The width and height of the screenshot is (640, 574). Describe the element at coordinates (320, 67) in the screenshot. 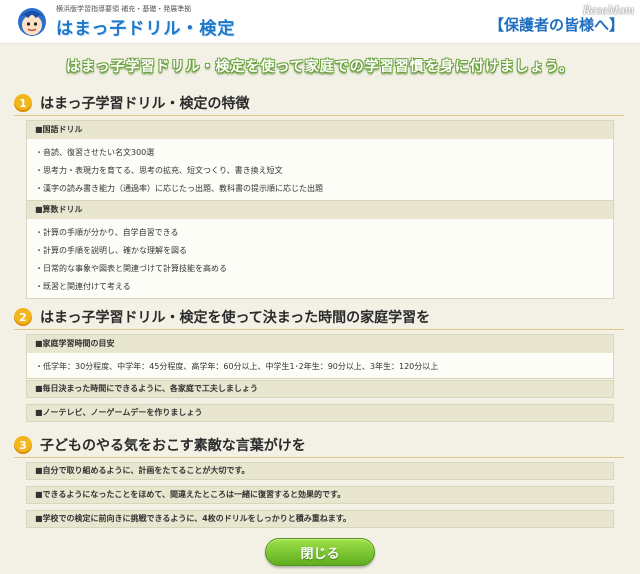

I see `page-banner: はまっ子学習ドリル・検定を使って家庭での学習習慣を身に付けましょう。` at that location.